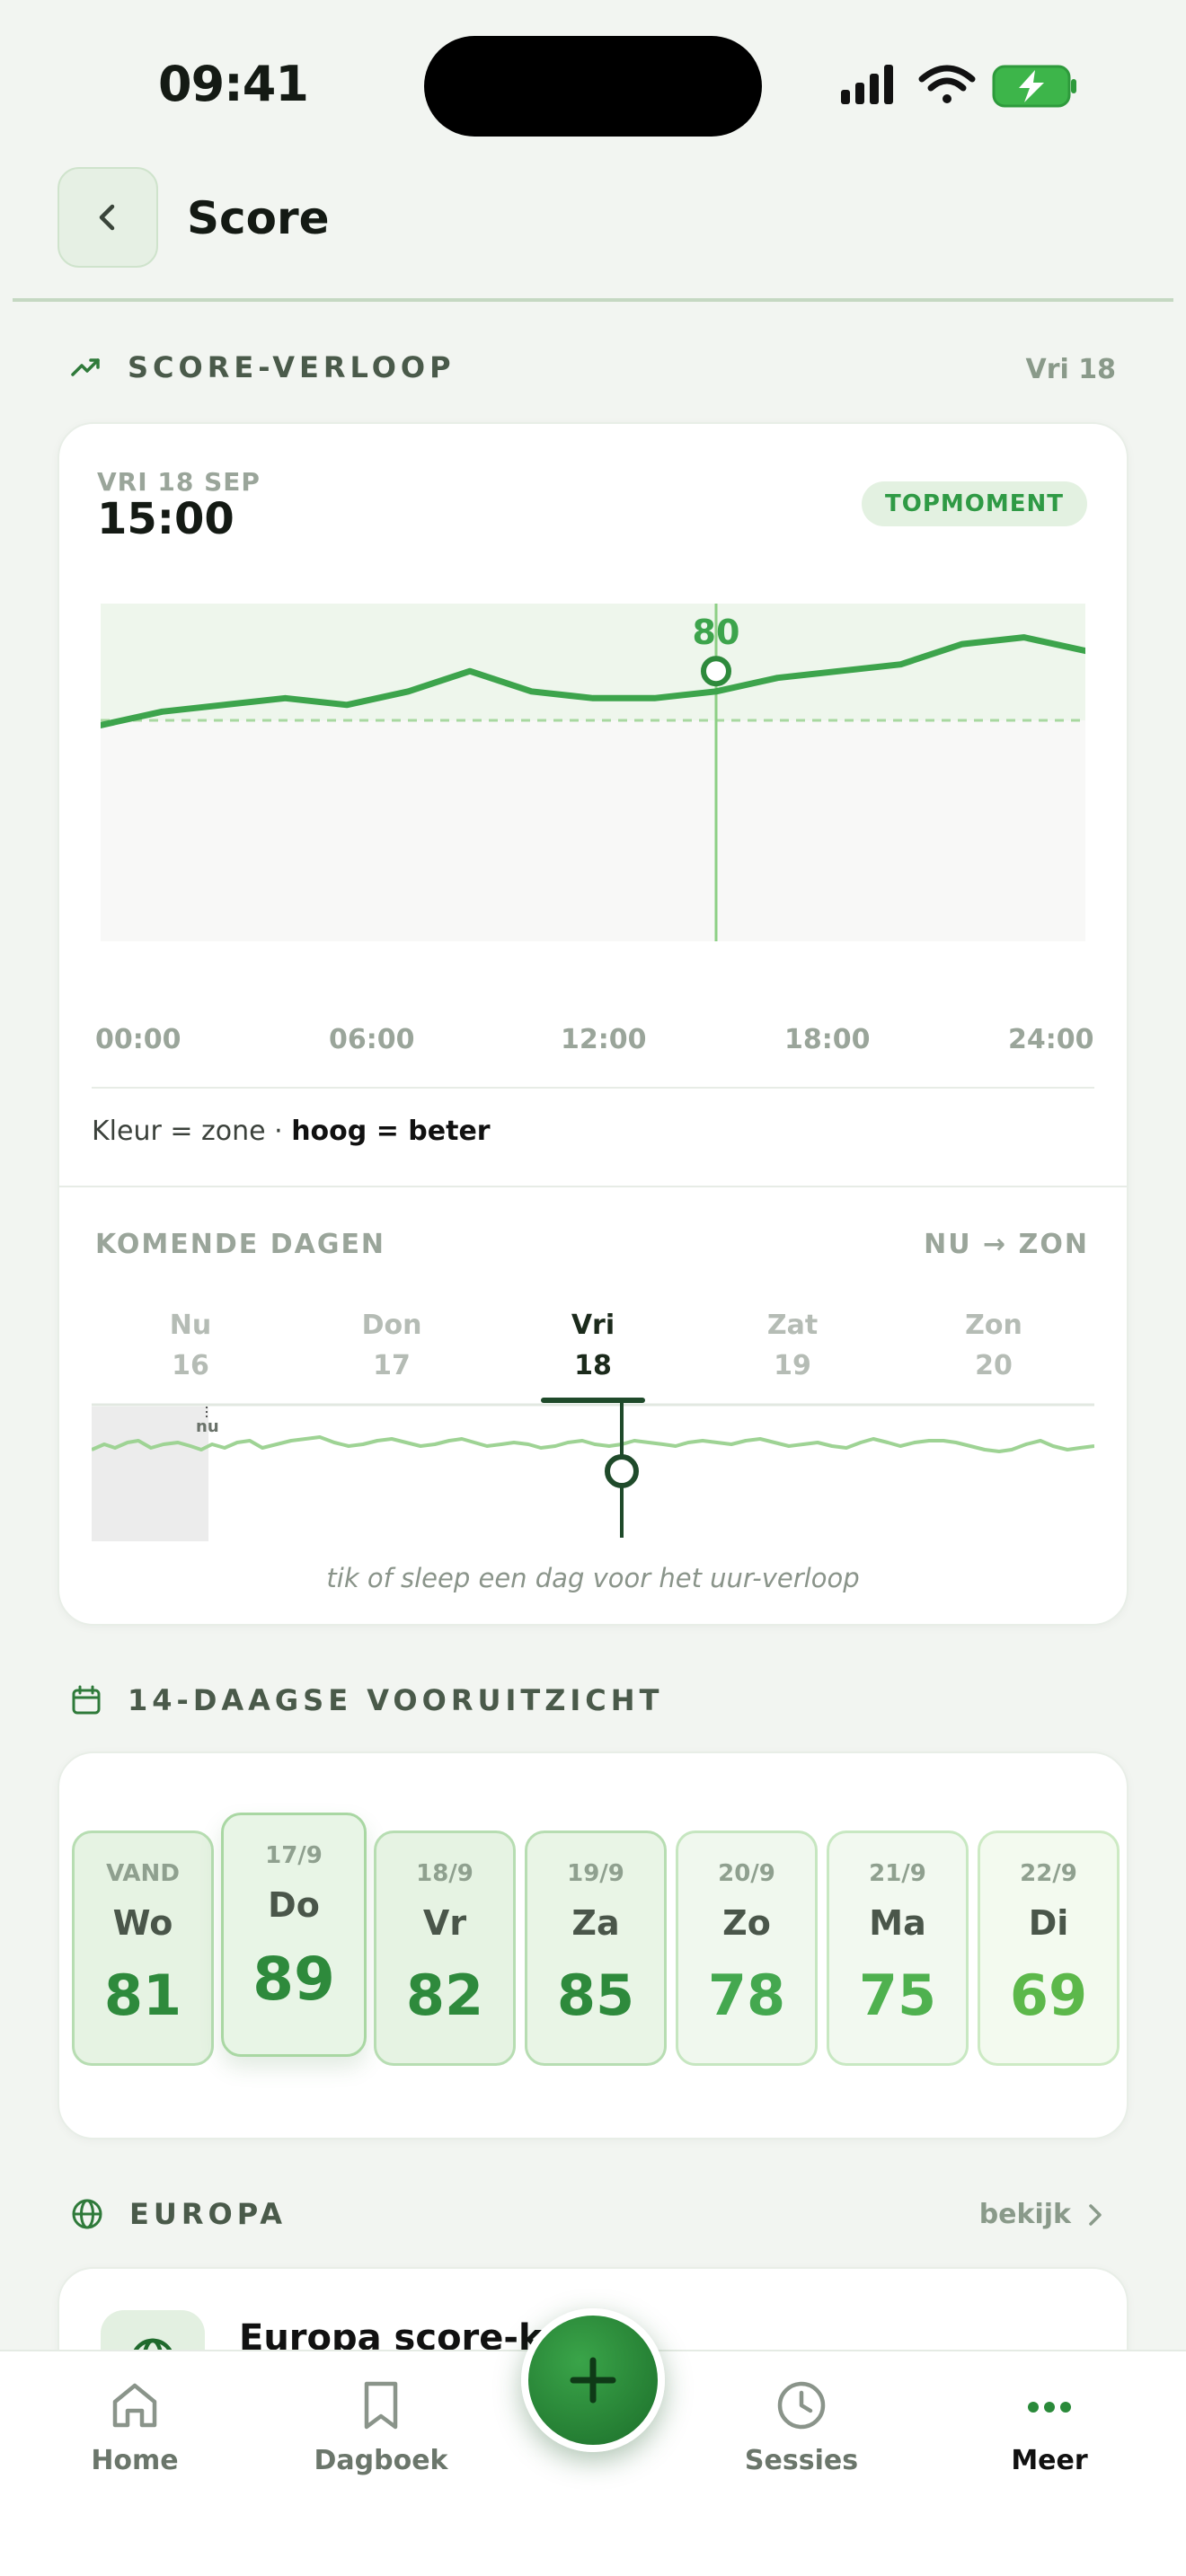 The height and width of the screenshot is (2576, 1186). I want to click on tile-date: 21/9, so click(897, 1873).